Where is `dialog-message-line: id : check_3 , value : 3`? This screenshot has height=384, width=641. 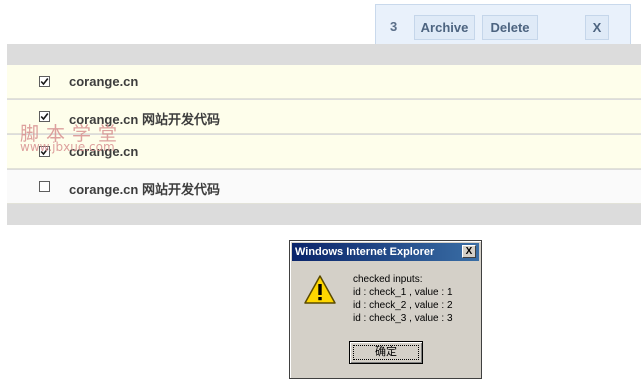 dialog-message-line: id : check_3 , value : 3 is located at coordinates (403, 318).